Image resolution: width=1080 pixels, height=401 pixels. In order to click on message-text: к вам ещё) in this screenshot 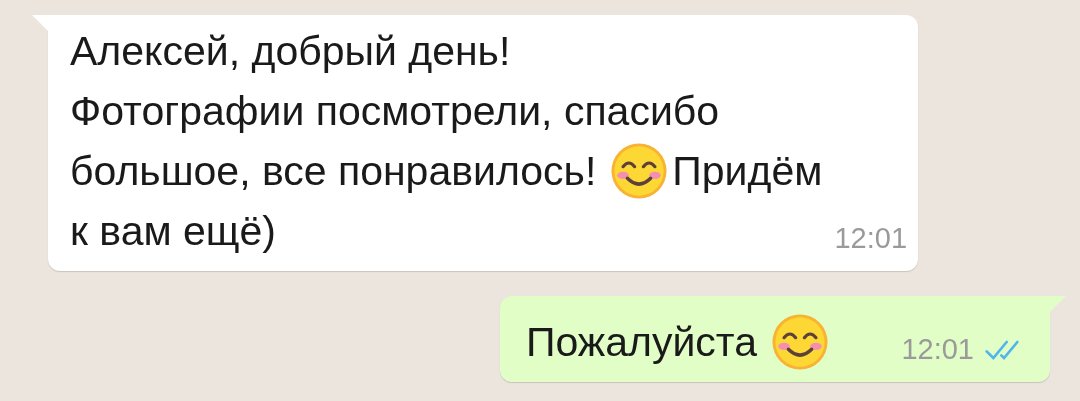, I will do `click(173, 231)`.